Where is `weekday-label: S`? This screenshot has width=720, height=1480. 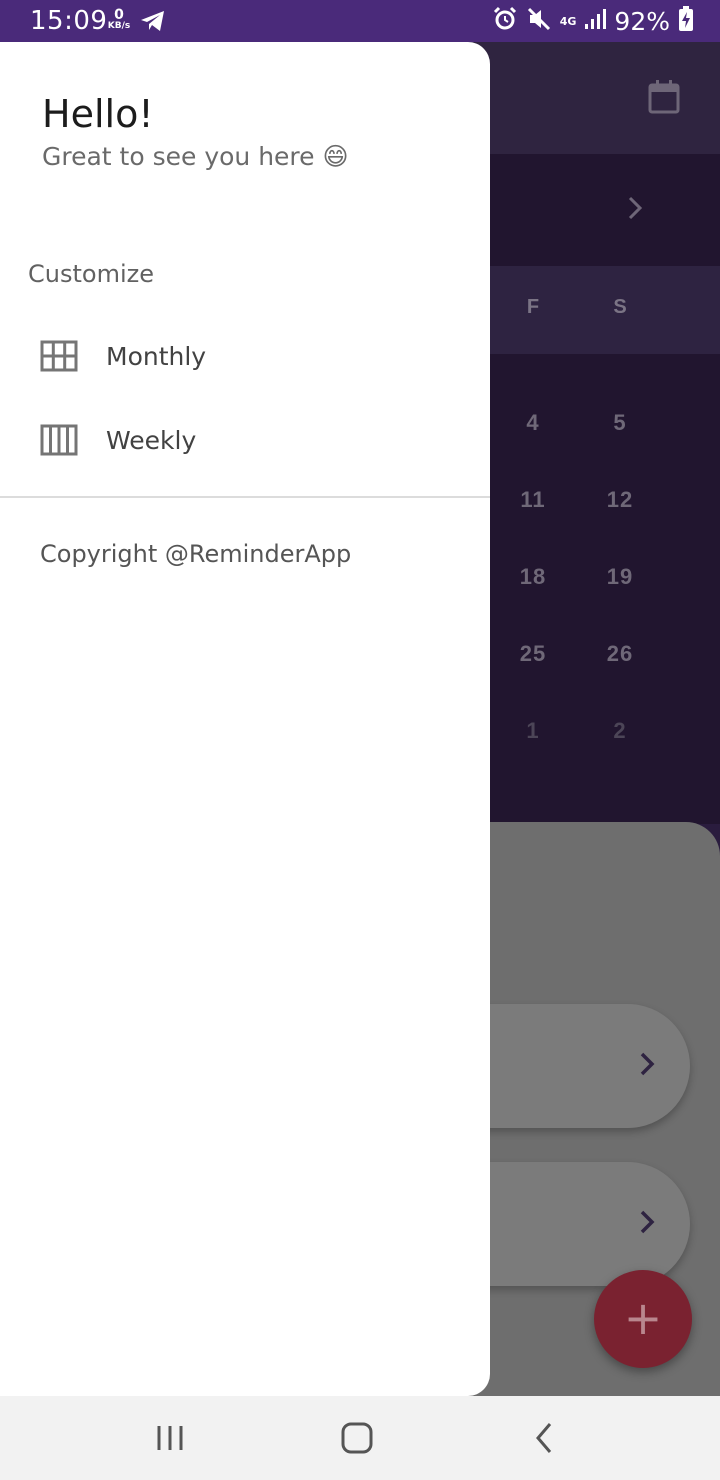
weekday-label: S is located at coordinates (620, 307).